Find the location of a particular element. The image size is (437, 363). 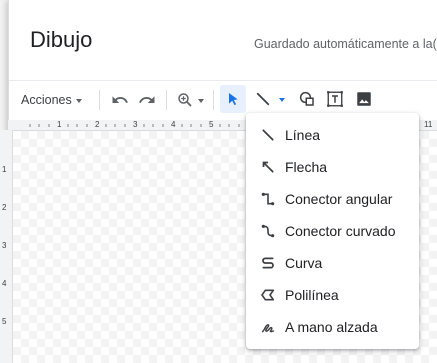

menu-item-elbow-connector: Conector angular is located at coordinates (332, 199).